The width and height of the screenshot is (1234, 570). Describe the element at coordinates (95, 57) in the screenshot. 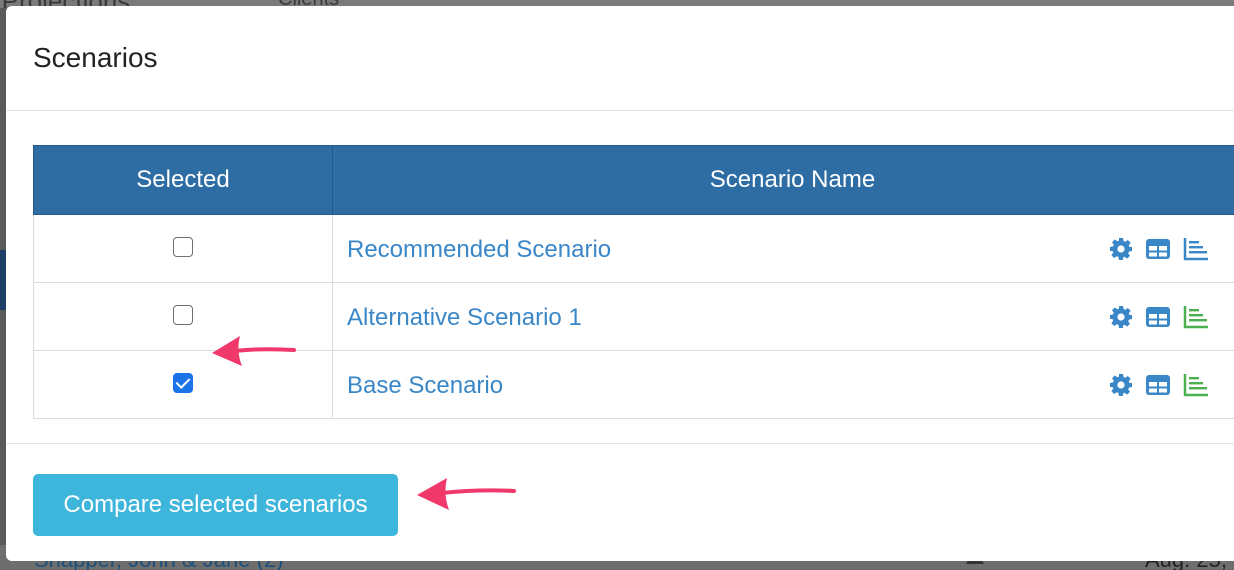

I see `modal-title: Scenarios` at that location.